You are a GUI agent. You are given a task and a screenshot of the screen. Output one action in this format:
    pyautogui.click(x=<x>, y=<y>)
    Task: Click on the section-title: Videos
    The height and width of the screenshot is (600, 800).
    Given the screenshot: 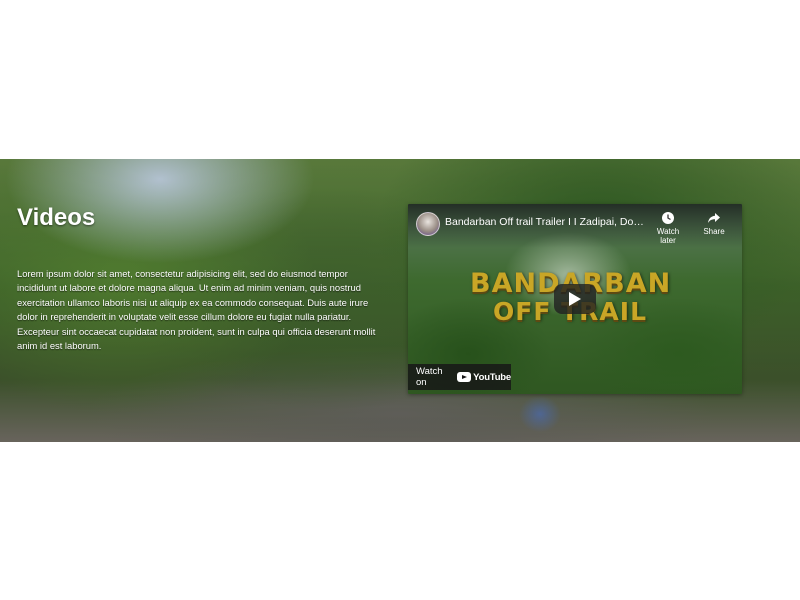 What is the action you would take?
    pyautogui.click(x=56, y=217)
    